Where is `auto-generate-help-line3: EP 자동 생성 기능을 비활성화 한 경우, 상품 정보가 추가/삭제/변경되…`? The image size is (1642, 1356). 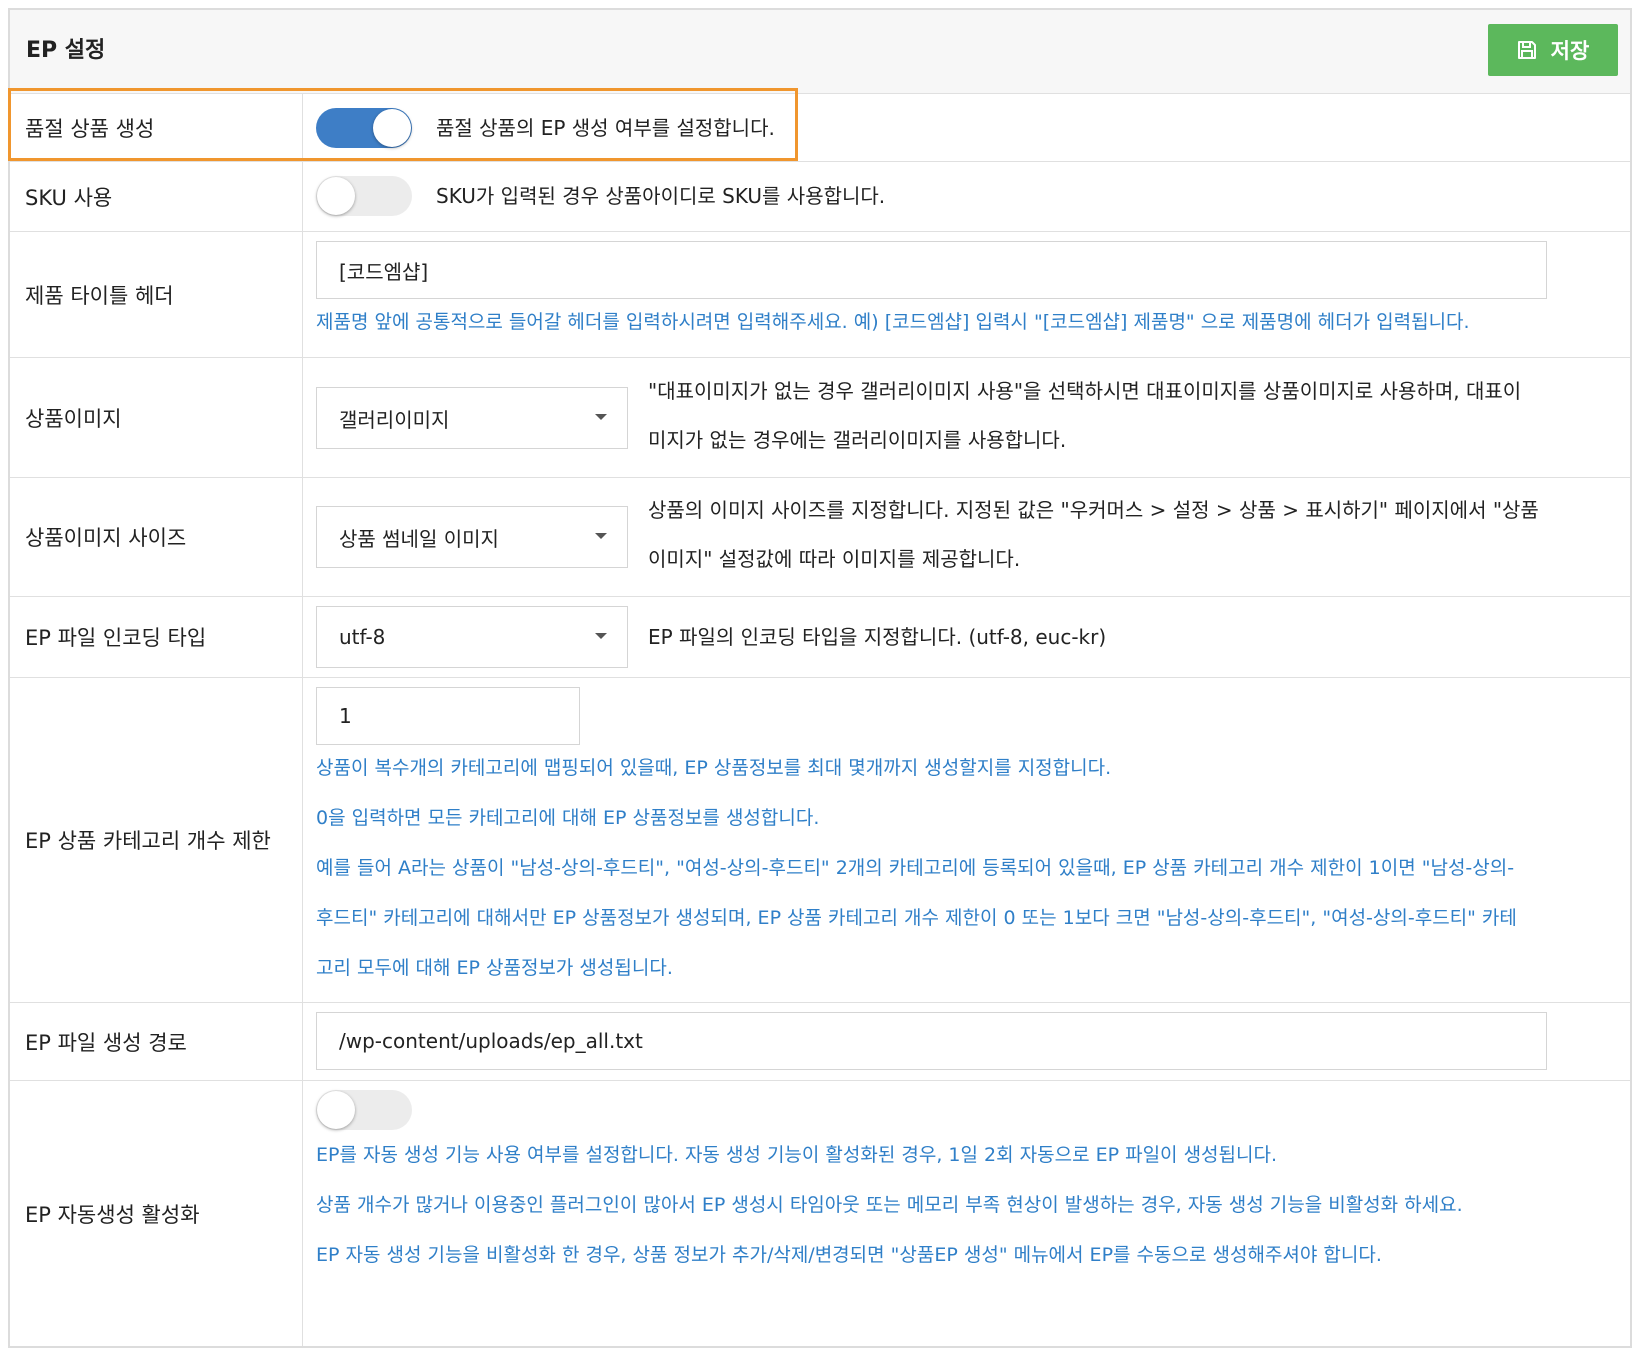
auto-generate-help-line3: EP 자동 생성 기능을 비활성화 한 경우, 상품 정보가 추가/삭제/변경되… is located at coordinates (849, 1255).